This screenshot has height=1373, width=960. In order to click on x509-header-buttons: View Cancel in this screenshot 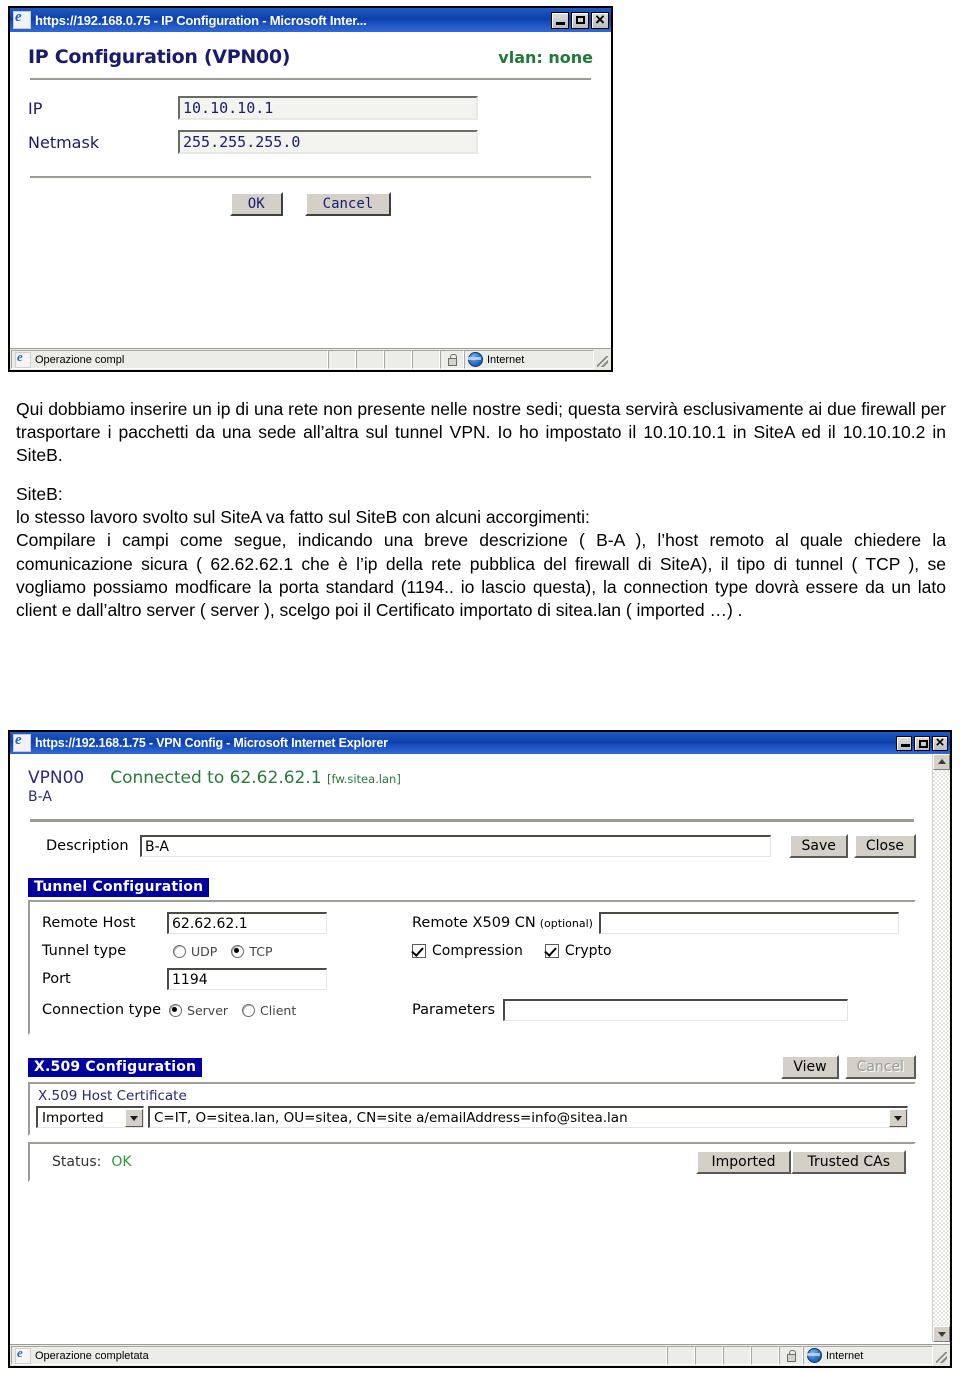, I will do `click(848, 1067)`.